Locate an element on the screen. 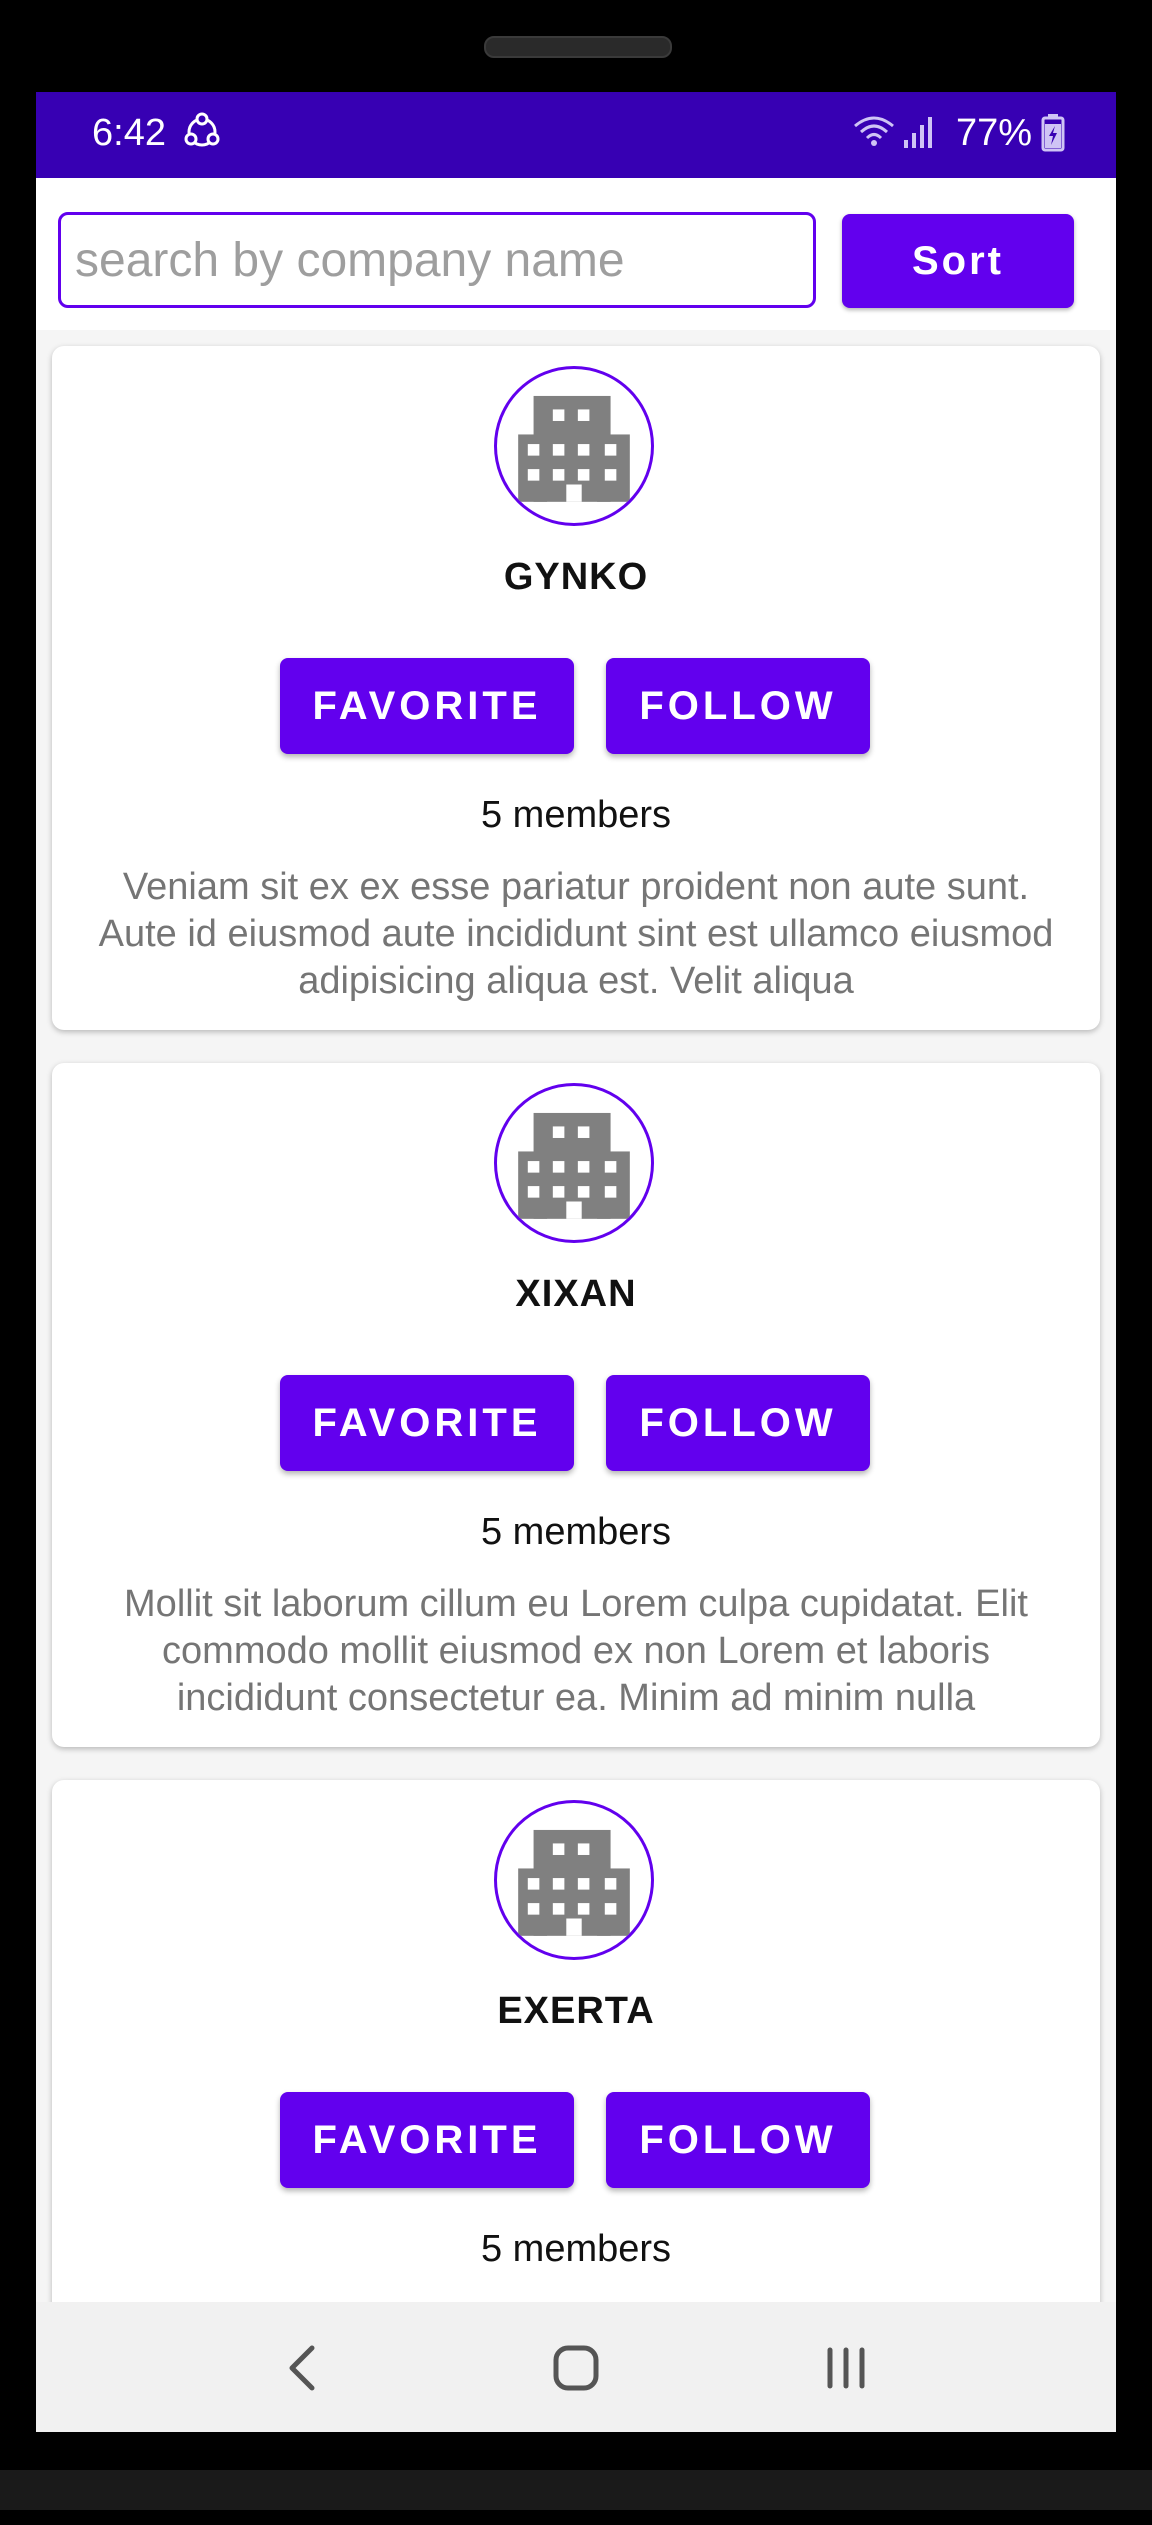  search-row: Sort is located at coordinates (576, 254).